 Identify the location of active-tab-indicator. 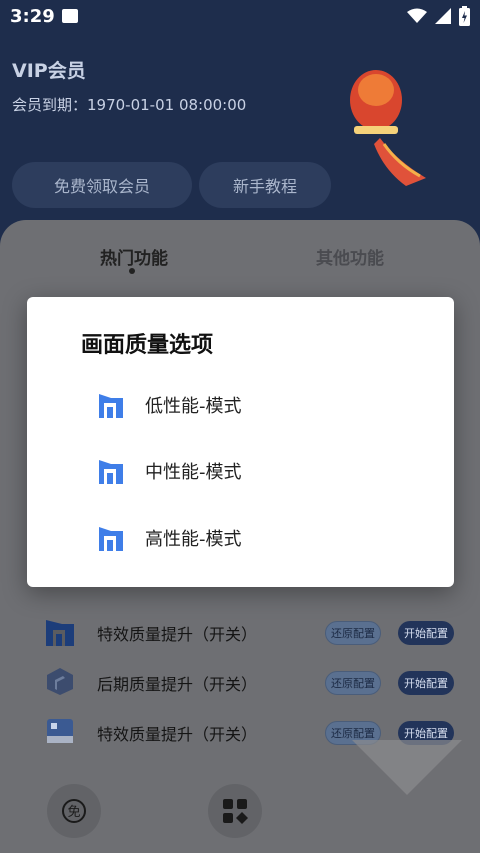
(132, 271).